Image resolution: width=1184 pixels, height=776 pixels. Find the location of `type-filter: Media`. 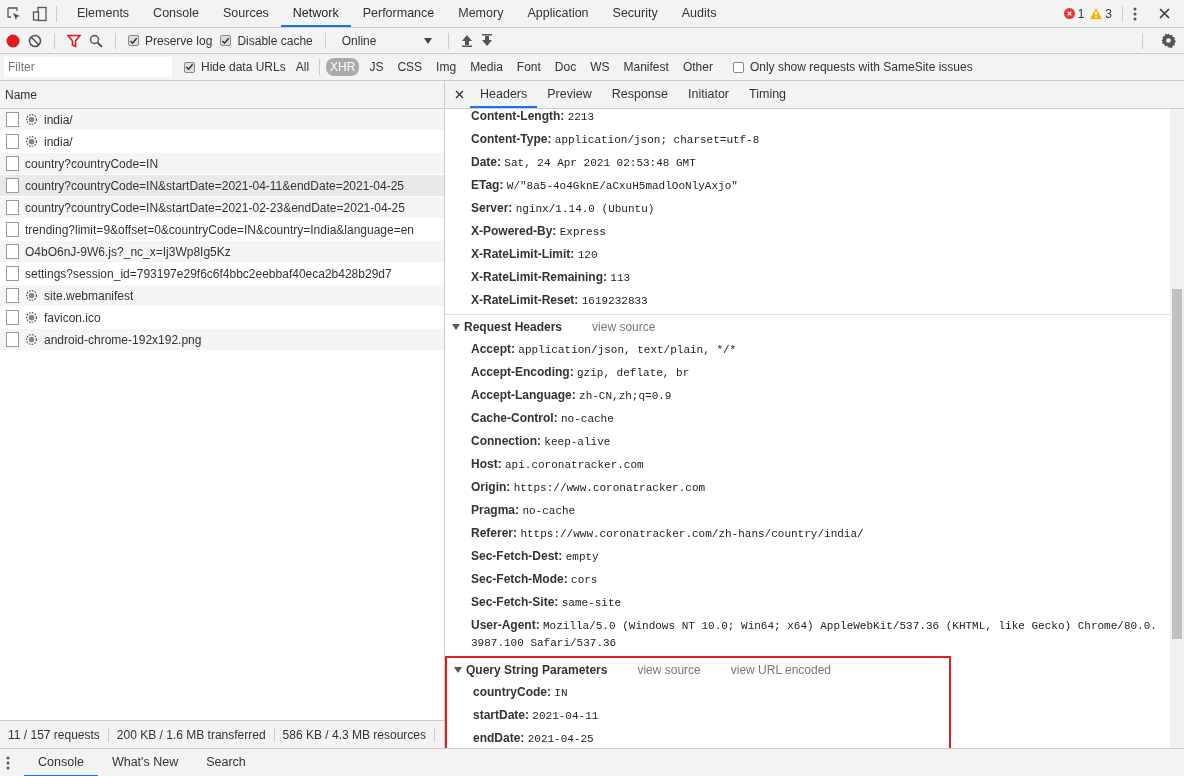

type-filter: Media is located at coordinates (486, 67).